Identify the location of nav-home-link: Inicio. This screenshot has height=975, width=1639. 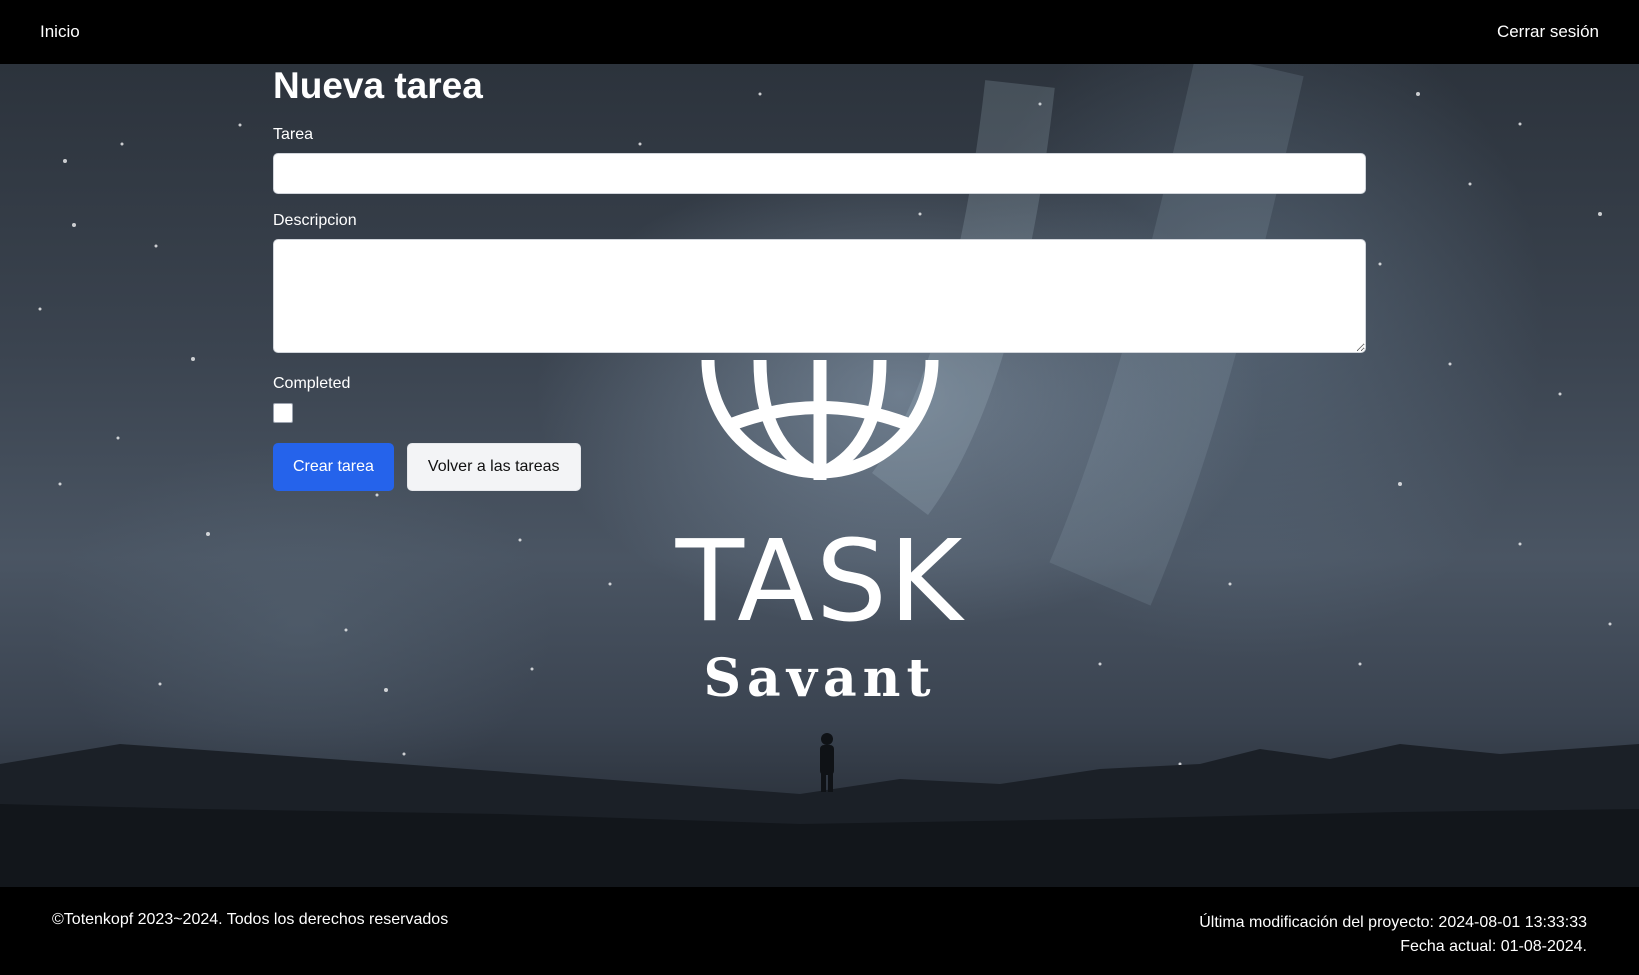
(60, 32).